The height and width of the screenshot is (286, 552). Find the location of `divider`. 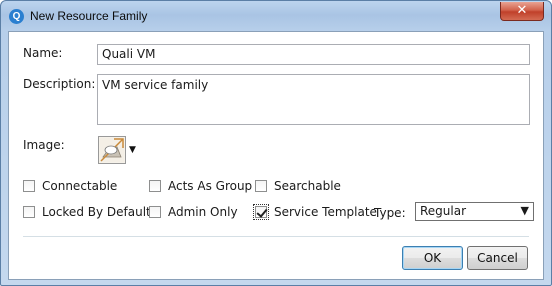

divider is located at coordinates (276, 236).